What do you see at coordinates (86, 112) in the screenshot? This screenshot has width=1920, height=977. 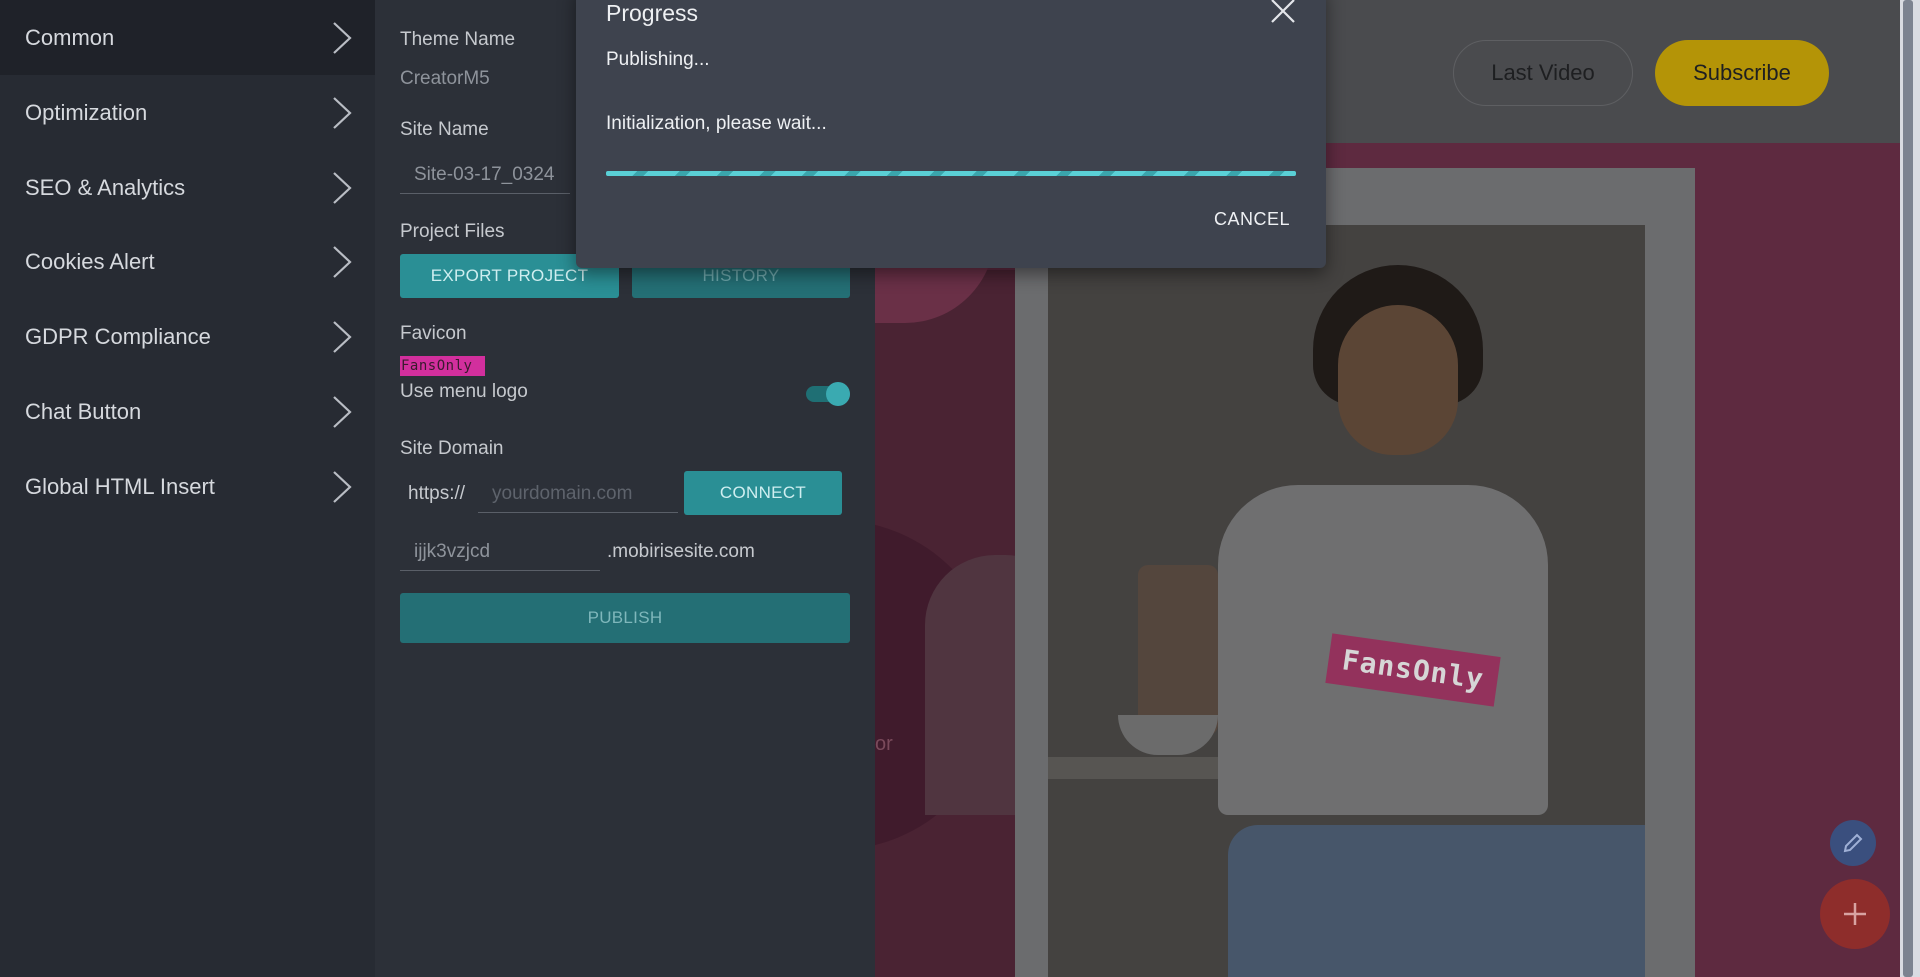 I see `nav-item-label: Optimization` at bounding box center [86, 112].